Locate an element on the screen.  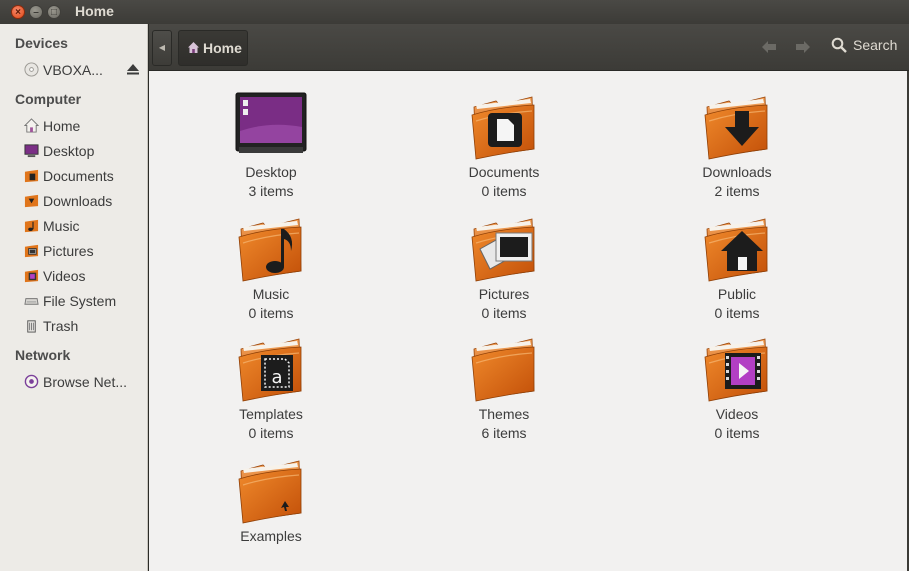
sidebar-item-label: Home is located at coordinates (62, 126).